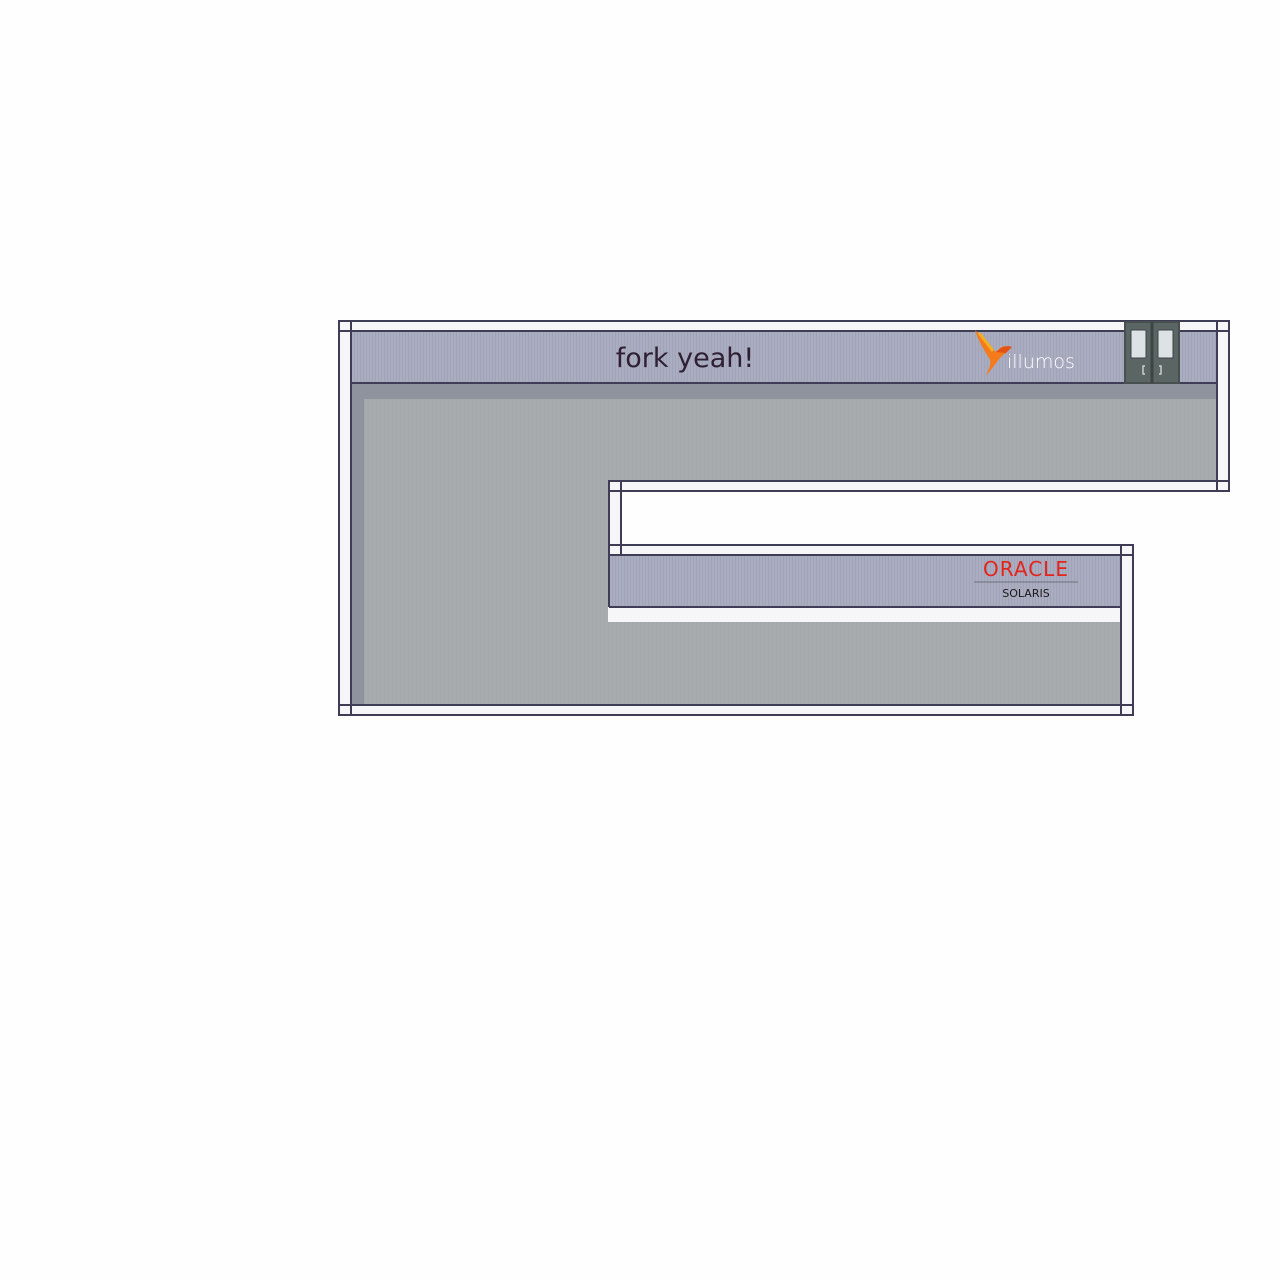  What do you see at coordinates (1138, 344) in the screenshot?
I see `door-window-left` at bounding box center [1138, 344].